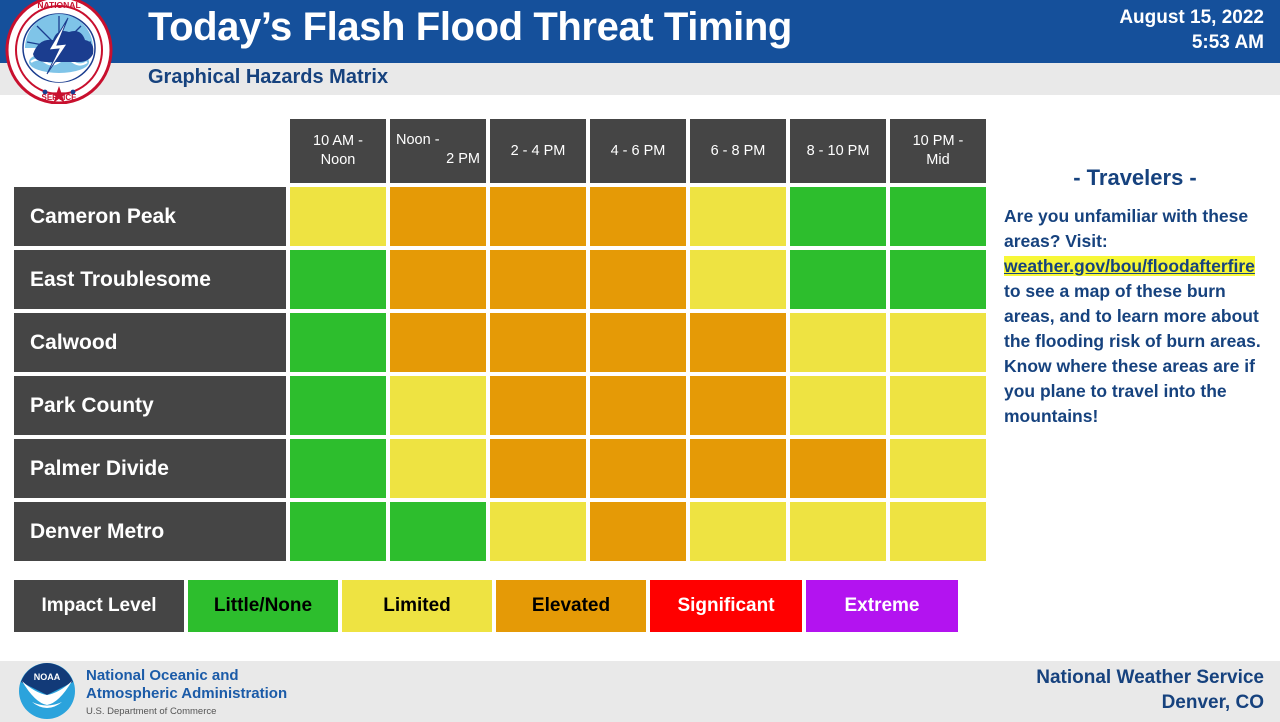  What do you see at coordinates (882, 606) in the screenshot?
I see `legend-item-5: Extreme` at bounding box center [882, 606].